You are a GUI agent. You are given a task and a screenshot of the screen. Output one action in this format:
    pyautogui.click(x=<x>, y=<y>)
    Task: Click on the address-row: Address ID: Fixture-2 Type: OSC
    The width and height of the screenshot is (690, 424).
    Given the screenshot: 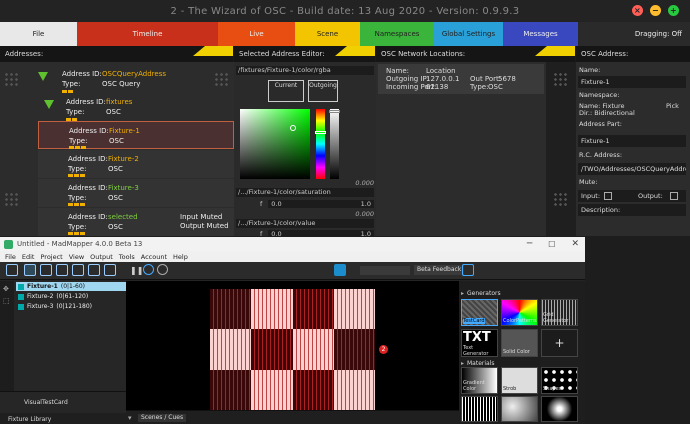 What is the action you would take?
    pyautogui.click(x=136, y=164)
    